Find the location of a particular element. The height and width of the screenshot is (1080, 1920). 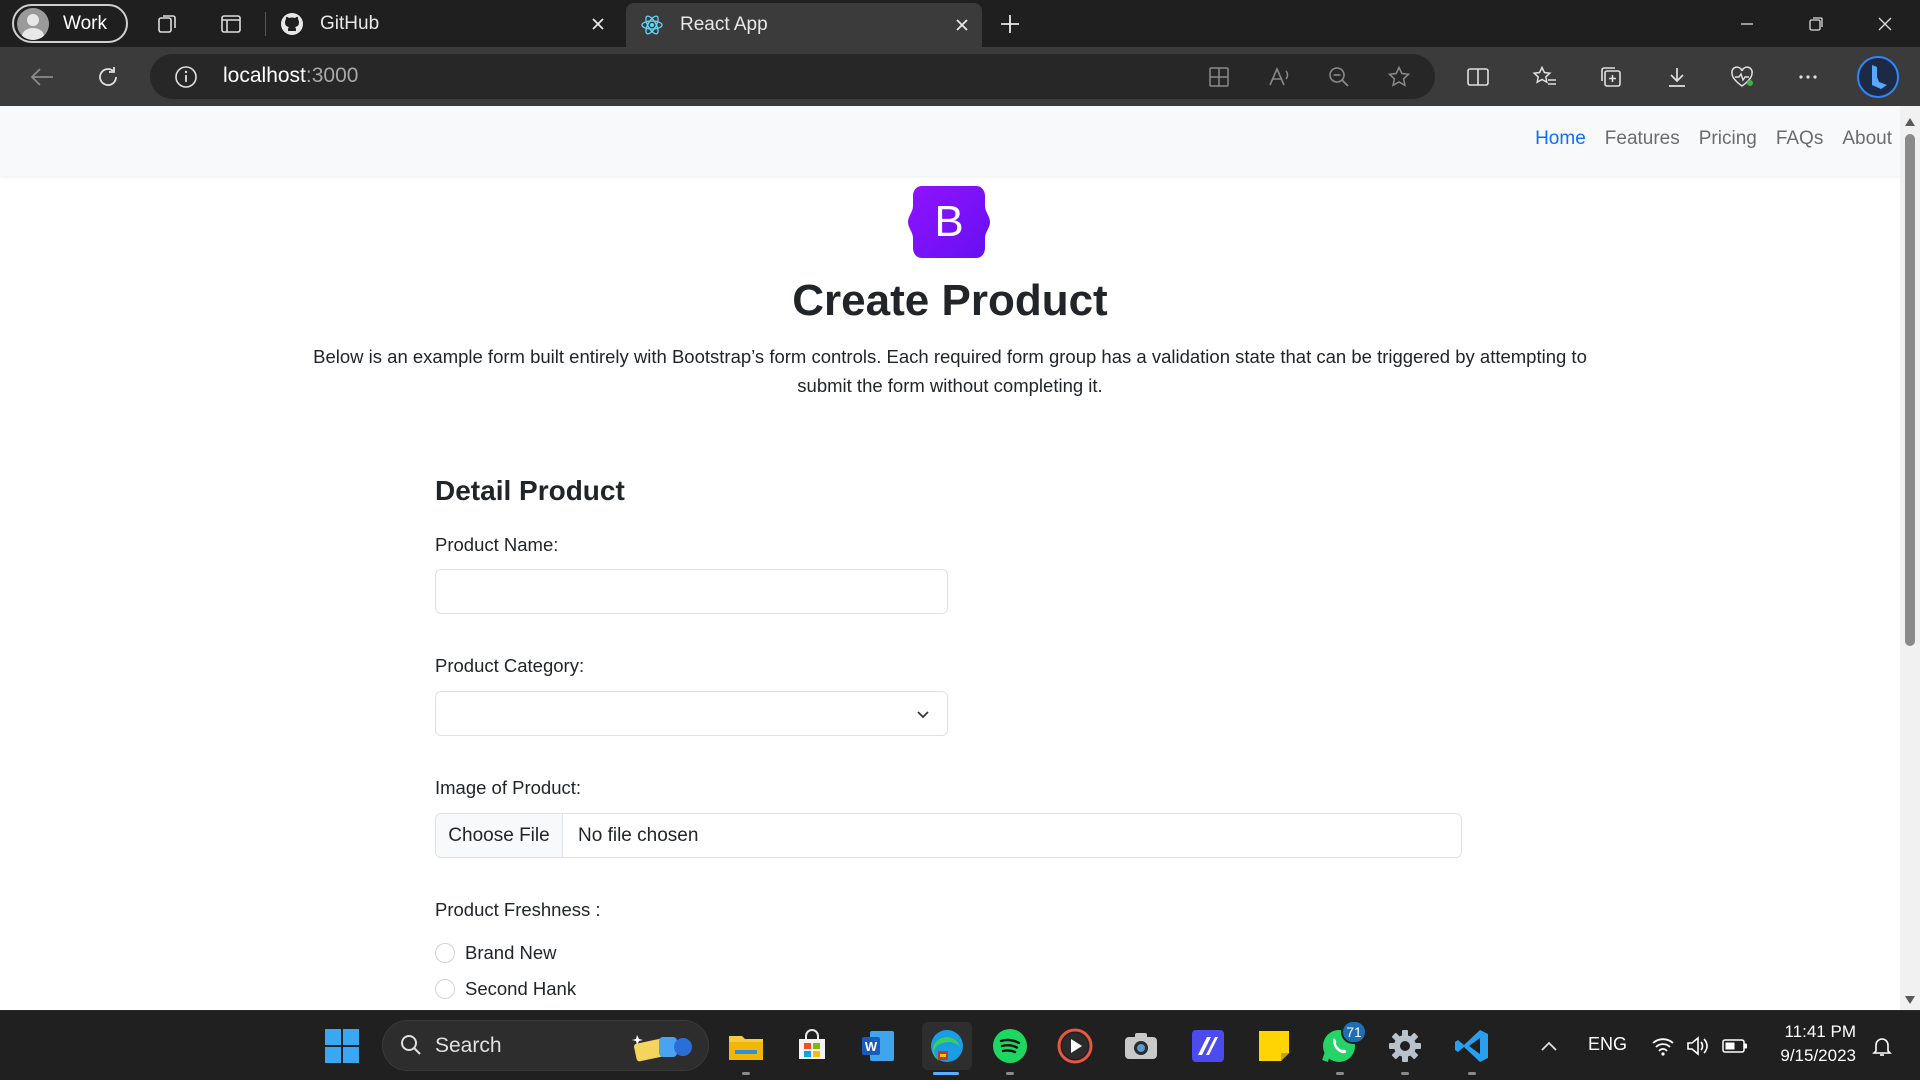

browser-toolbar: localhost:3000 is located at coordinates (960, 76).